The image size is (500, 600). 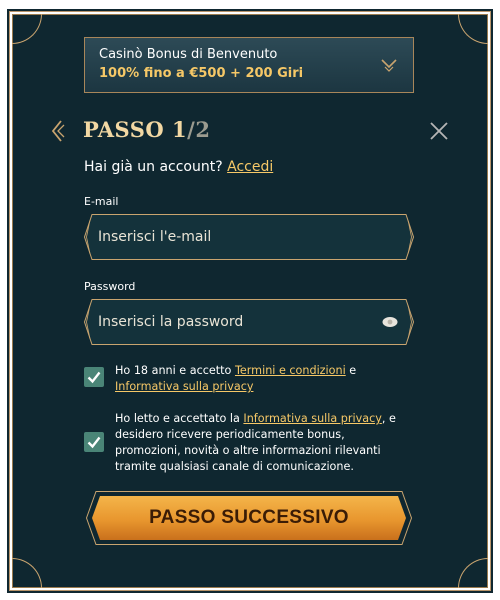 I want to click on privacy-link: Informativa sulla privacy, so click(x=184, y=386).